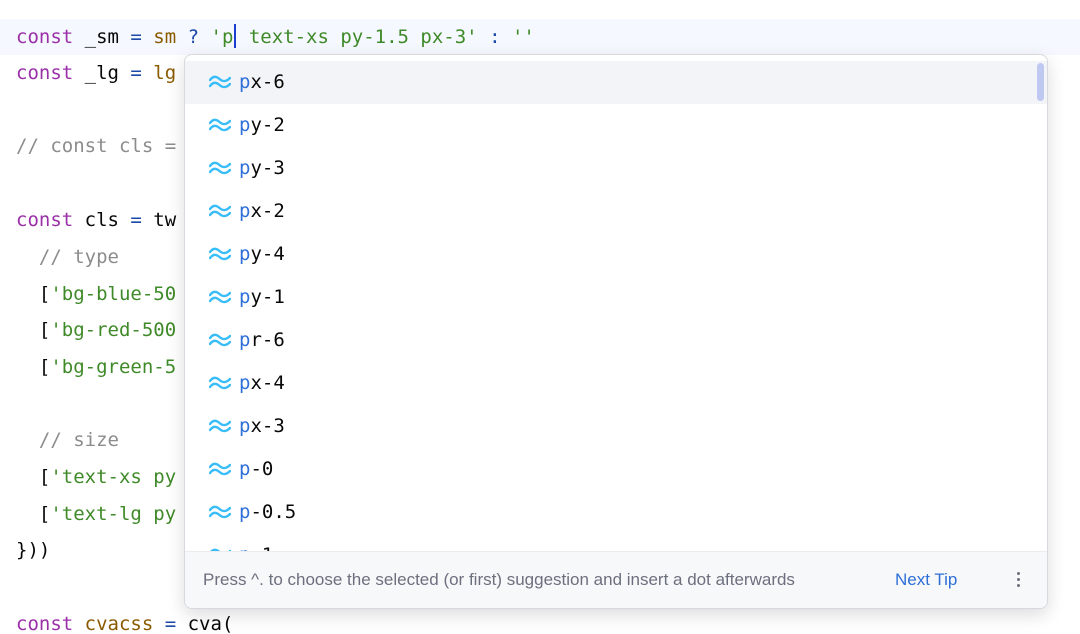  Describe the element at coordinates (267, 82) in the screenshot. I see `completion-item-label: x-6` at that location.